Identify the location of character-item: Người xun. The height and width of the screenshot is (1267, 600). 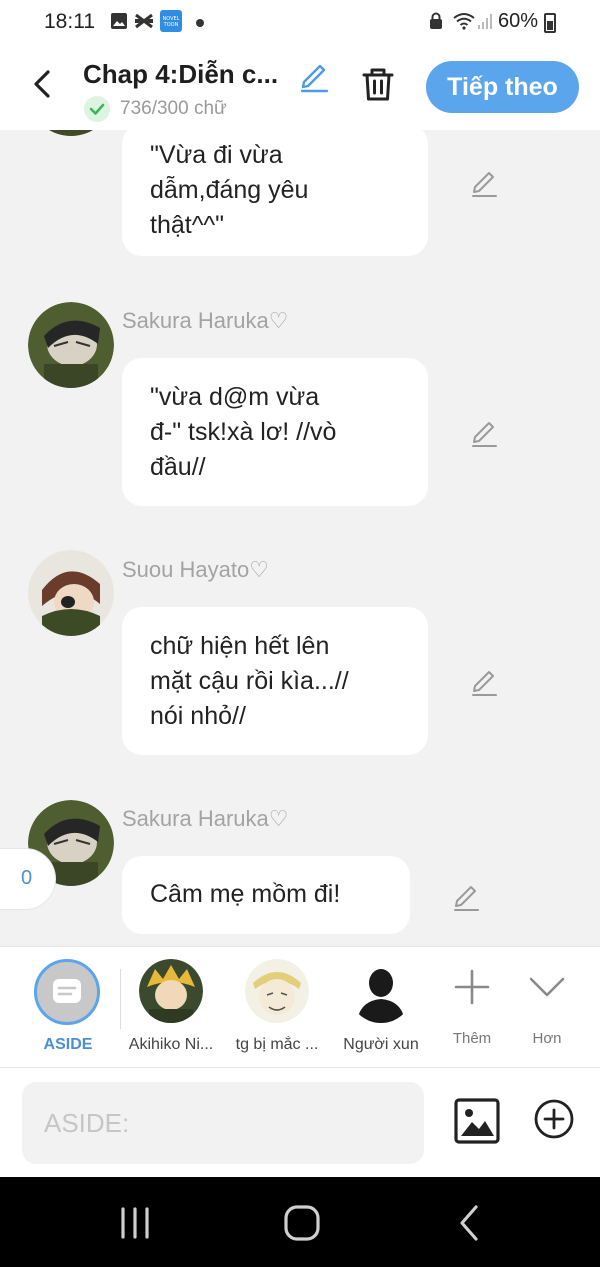
(381, 1006).